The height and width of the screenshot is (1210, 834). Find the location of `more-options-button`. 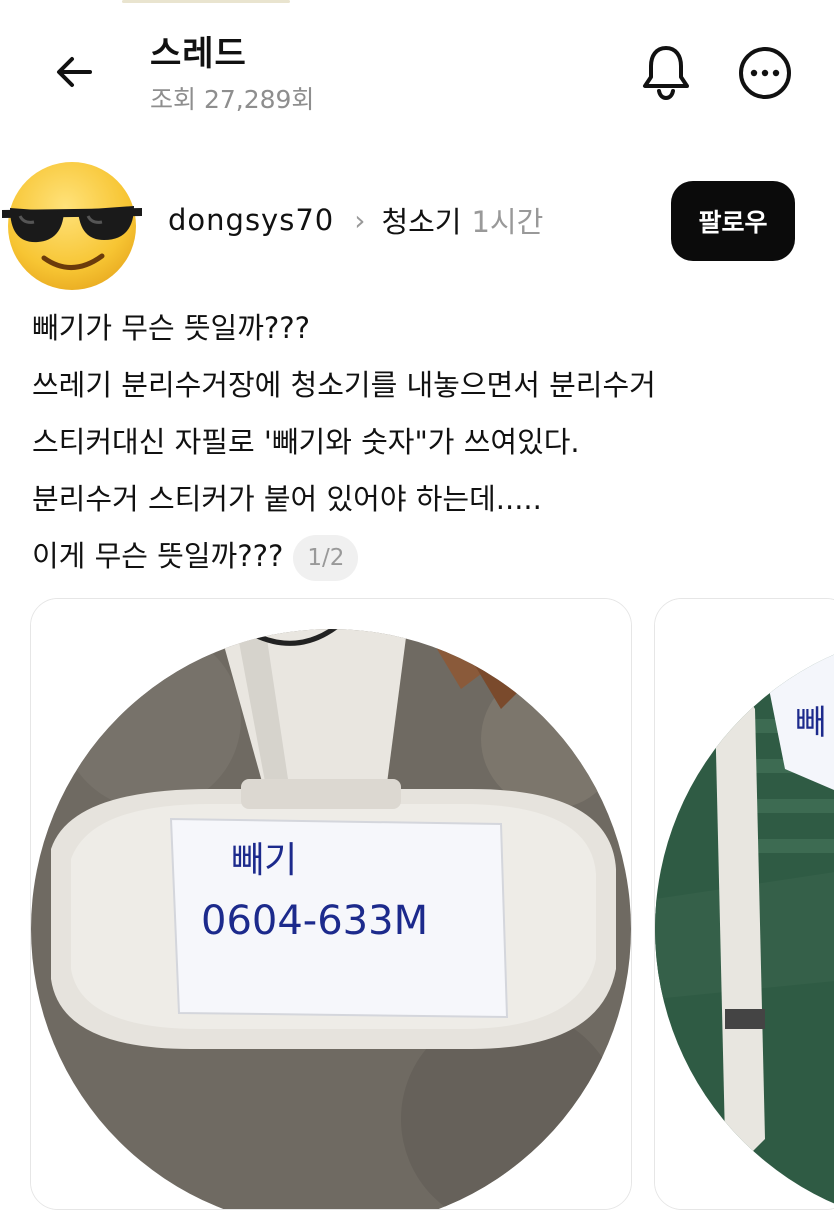

more-options-button is located at coordinates (765, 73).